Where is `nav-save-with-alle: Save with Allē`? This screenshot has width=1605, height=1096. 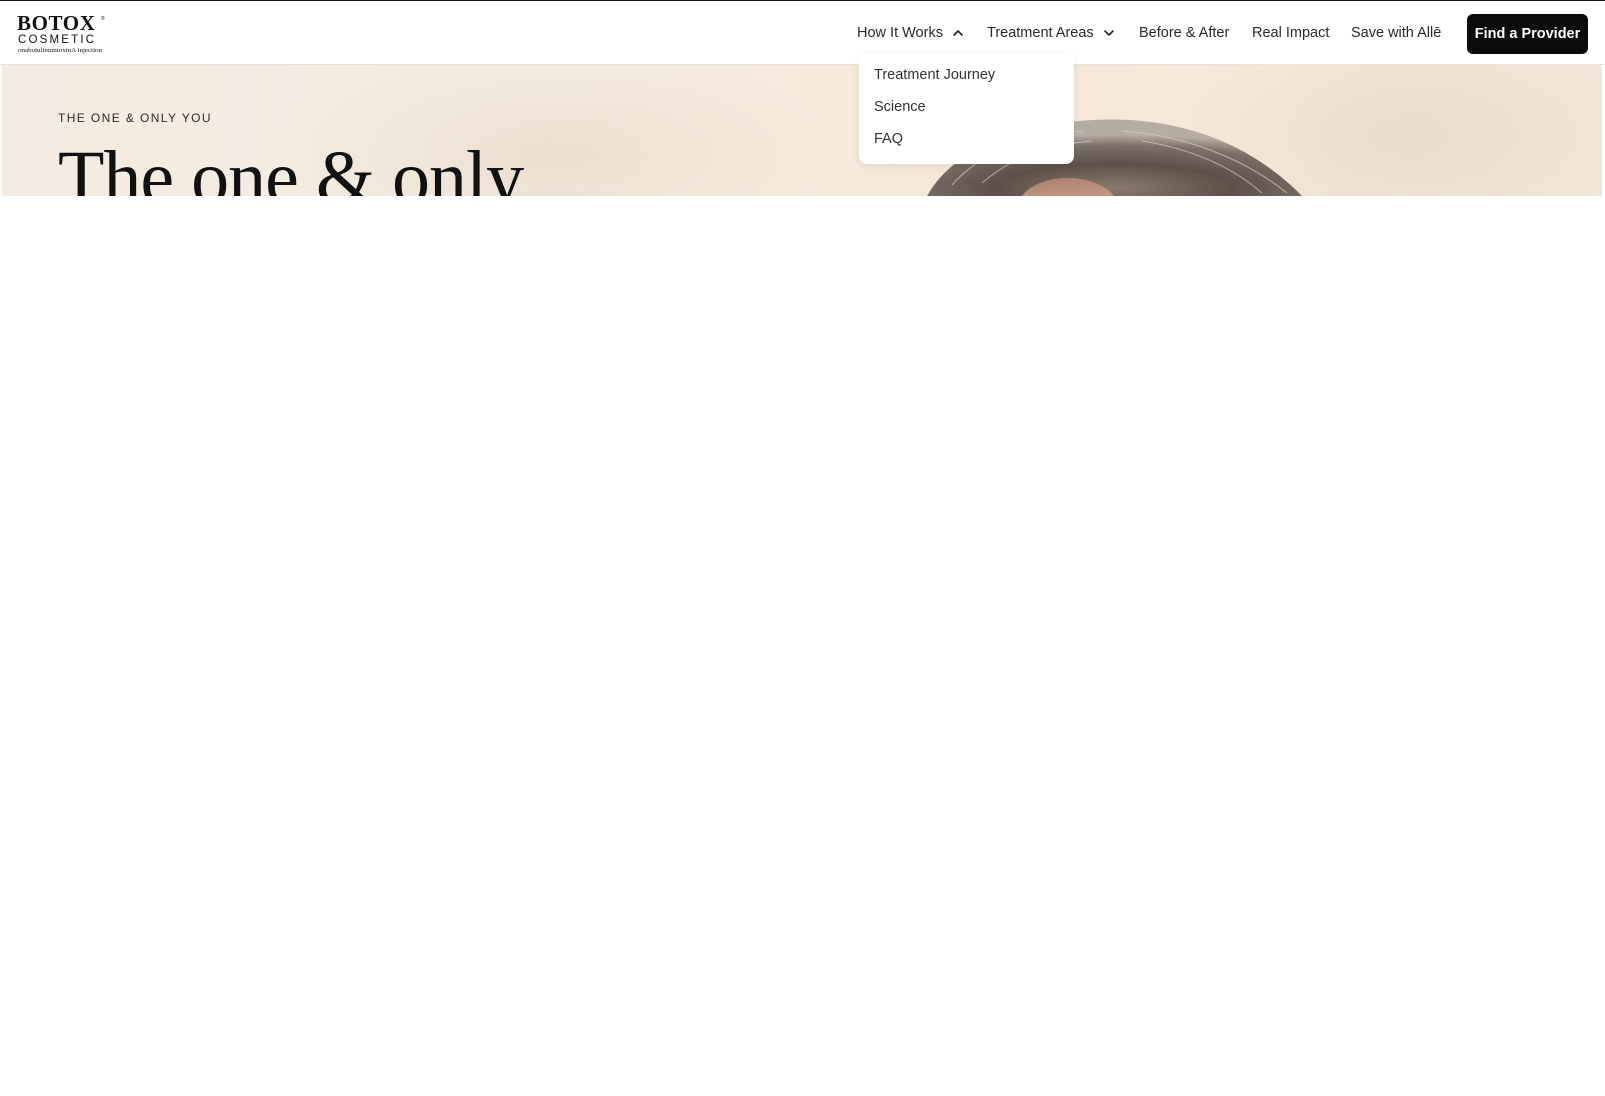
nav-save-with-alle: Save with Allē is located at coordinates (1396, 32).